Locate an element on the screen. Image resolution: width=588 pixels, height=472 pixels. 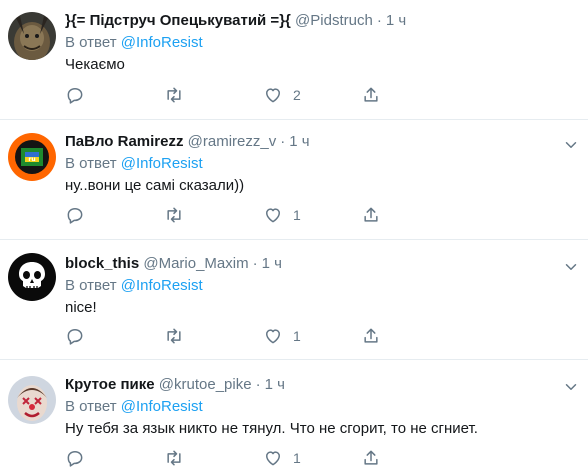
dark-creature-avatar-icon is located at coordinates (32, 36).